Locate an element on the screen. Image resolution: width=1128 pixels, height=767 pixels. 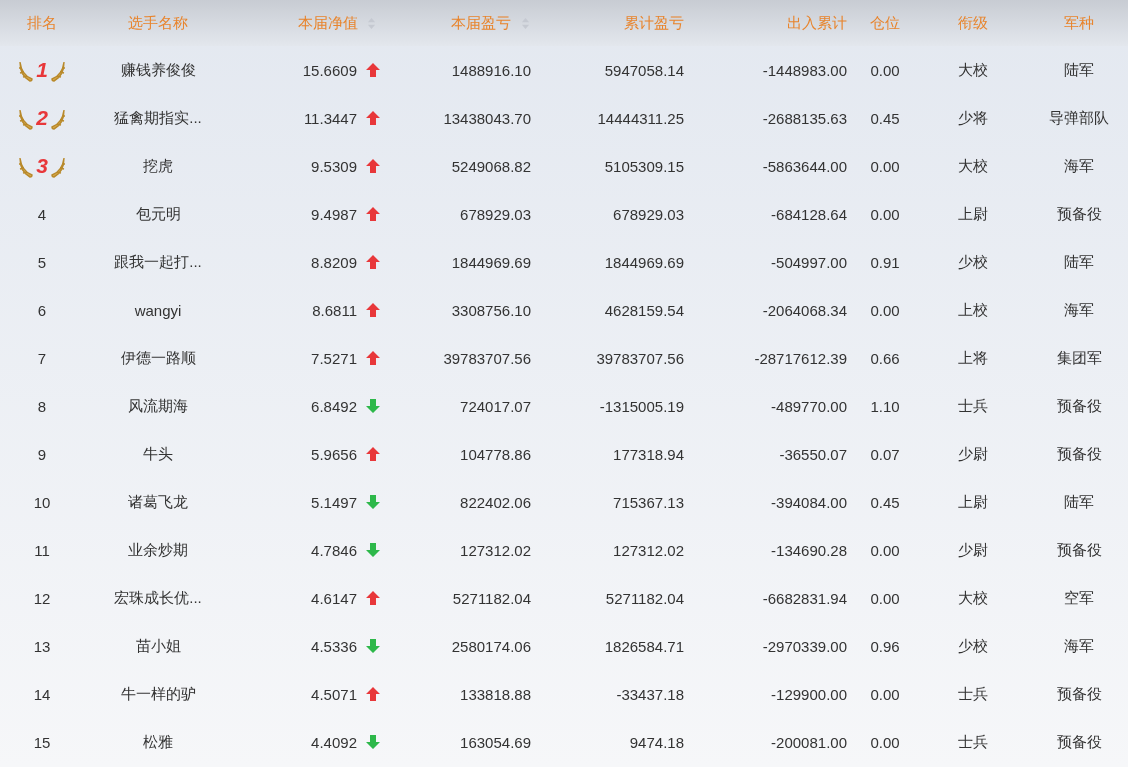
in-out-total: -684128.64 is located at coordinates (809, 214).